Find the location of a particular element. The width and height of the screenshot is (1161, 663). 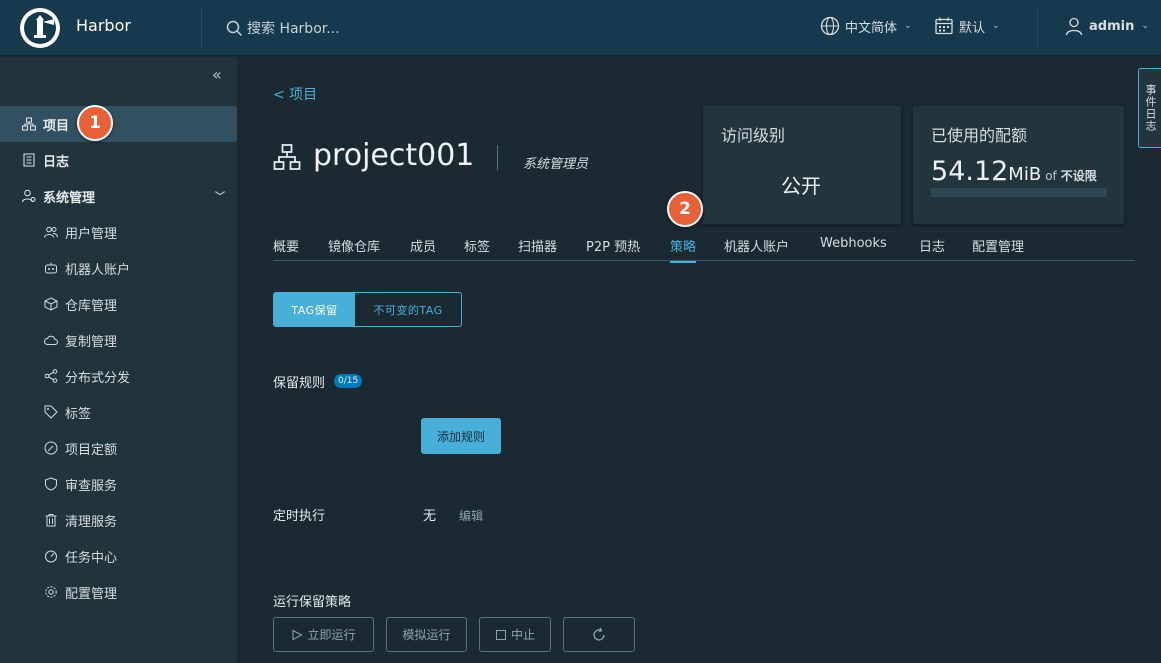

sidebar-item-label: 项目 is located at coordinates (56, 126).